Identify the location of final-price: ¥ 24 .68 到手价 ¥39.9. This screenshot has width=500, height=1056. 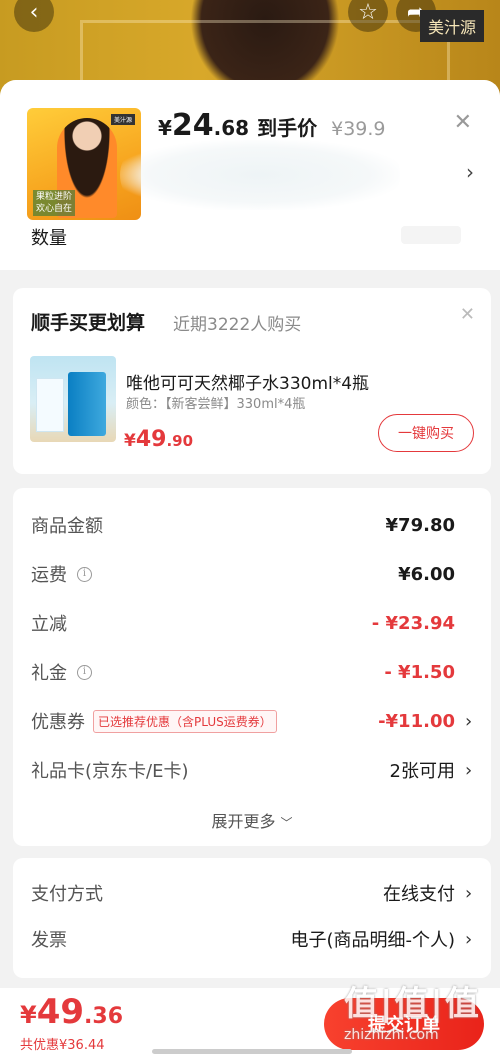
(272, 125).